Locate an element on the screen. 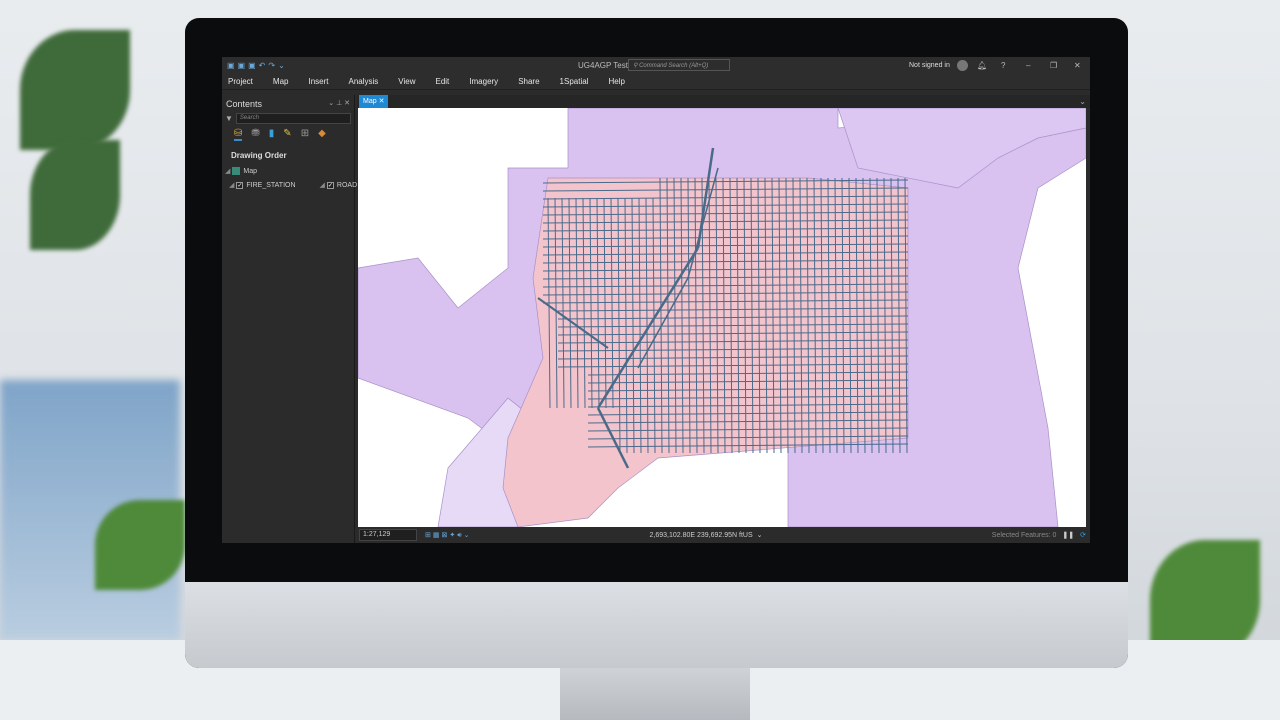  restore-button: ❐ is located at coordinates (1053, 65).